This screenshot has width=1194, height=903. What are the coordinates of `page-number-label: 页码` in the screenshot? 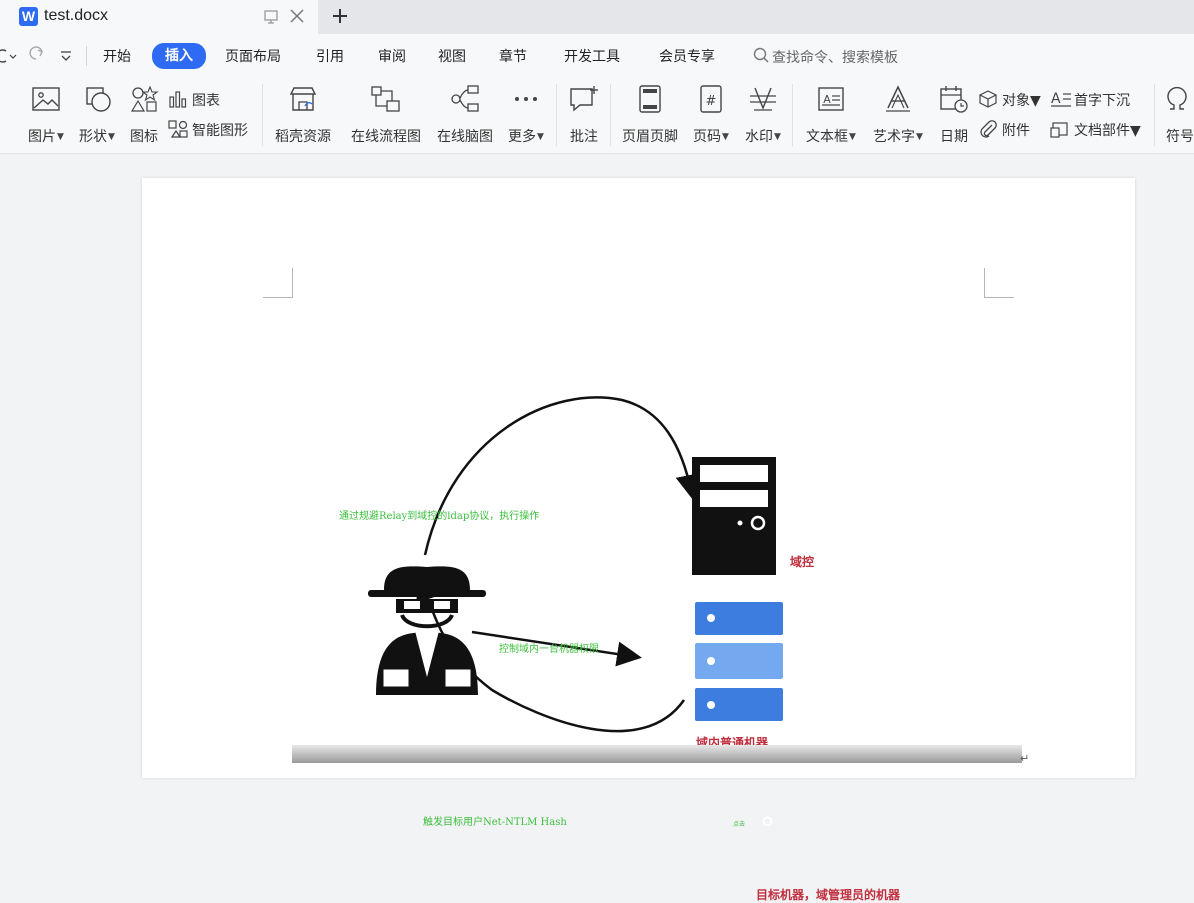 It's located at (707, 137).